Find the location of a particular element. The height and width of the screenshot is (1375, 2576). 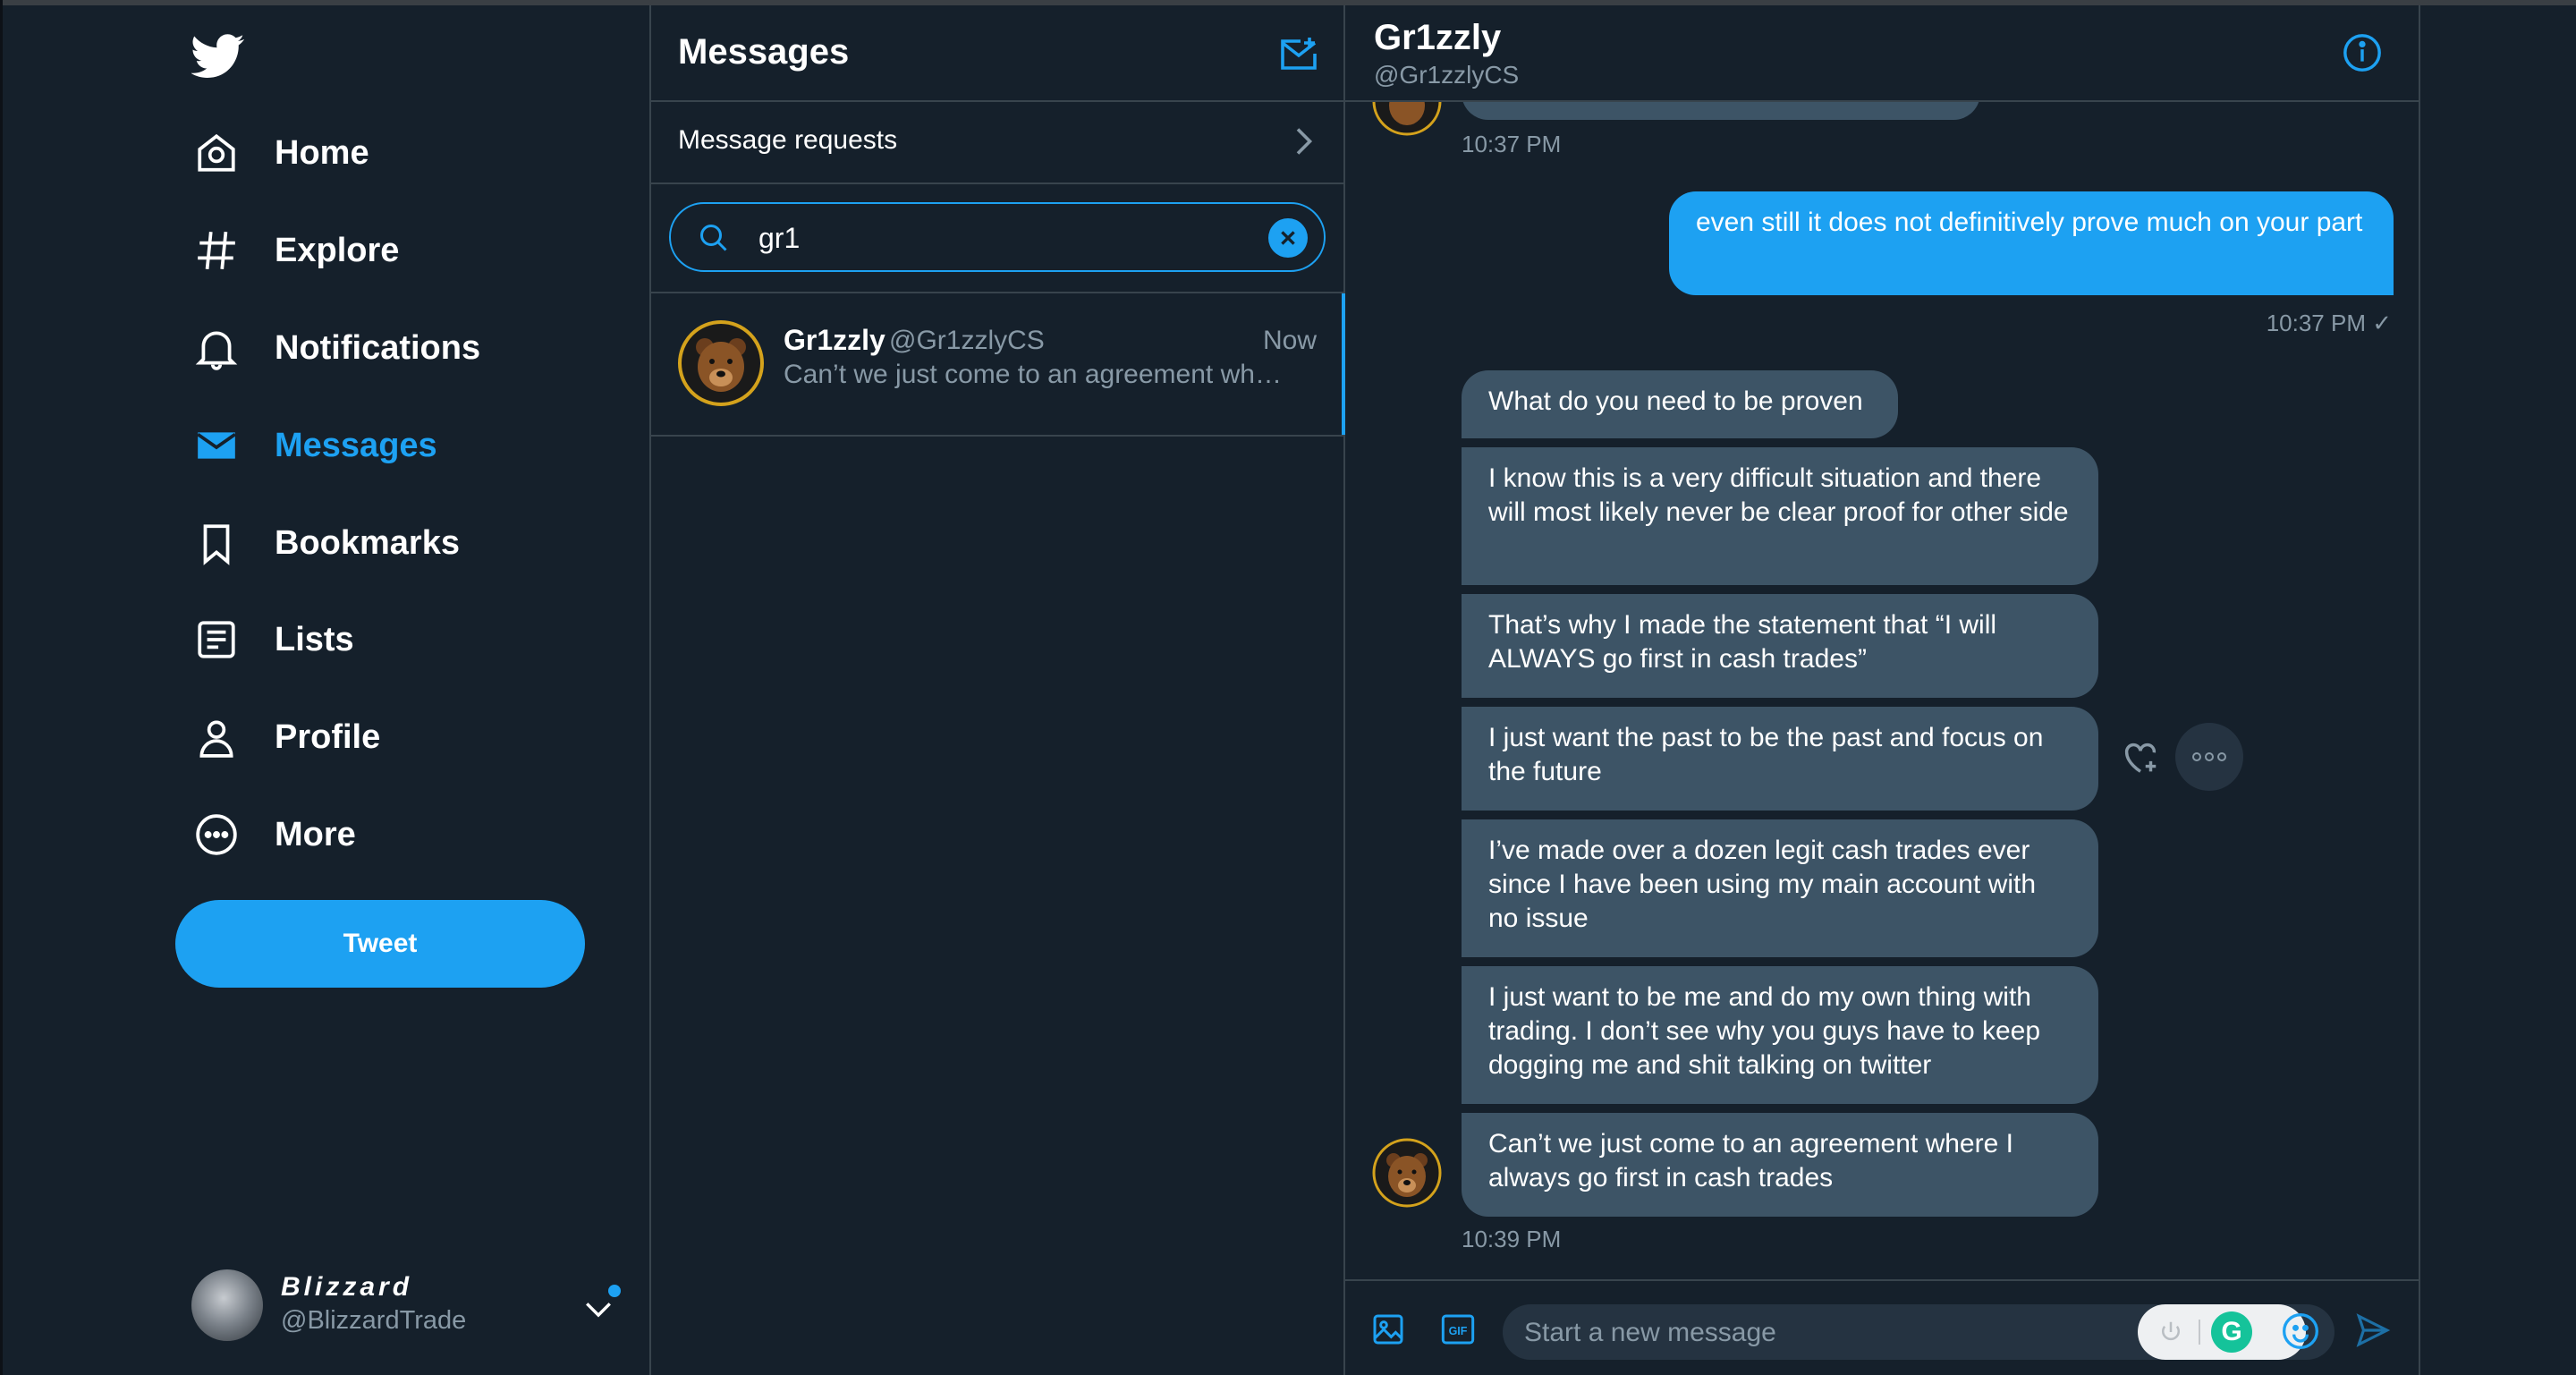

send-icon is located at coordinates (2373, 1330).